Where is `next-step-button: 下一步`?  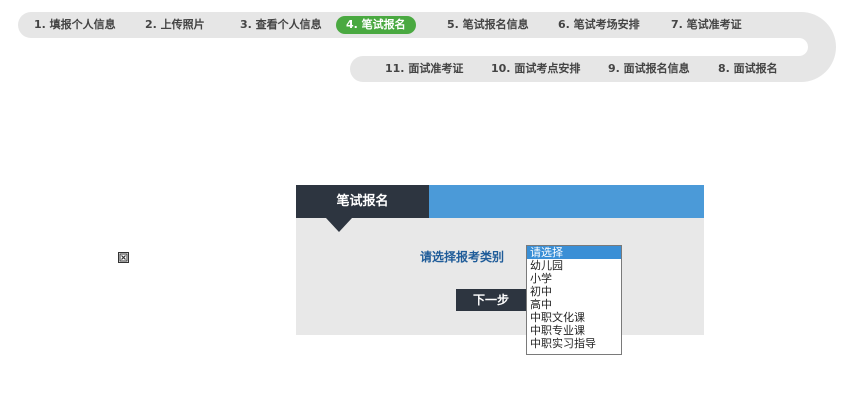
next-step-button: 下一步 is located at coordinates (491, 300).